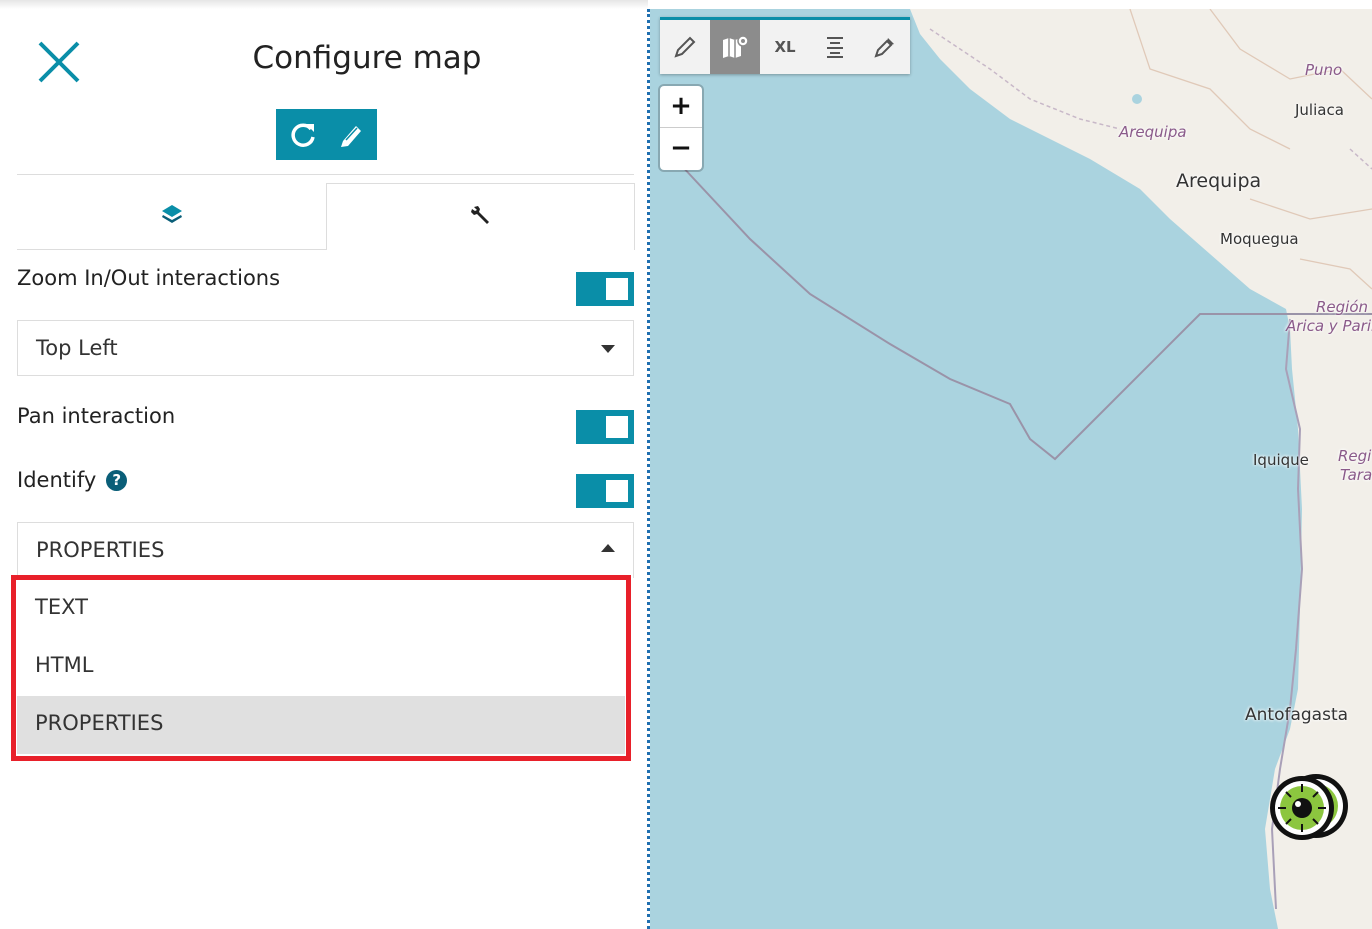  I want to click on map-label-arequipa-region: Arequipa, so click(1153, 132).